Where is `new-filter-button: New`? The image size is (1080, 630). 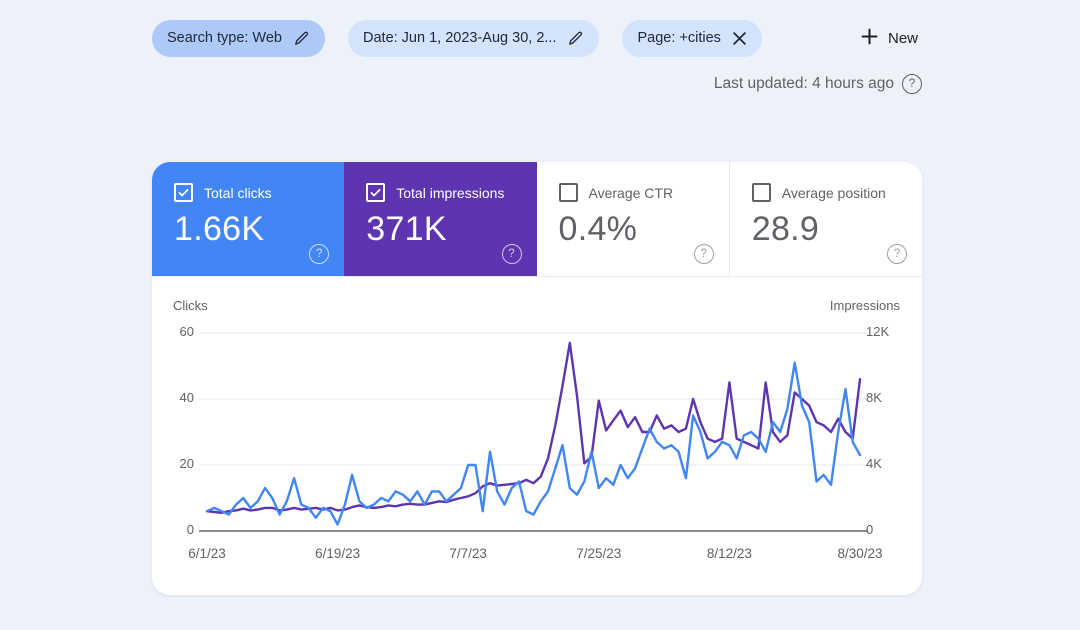 new-filter-button: New is located at coordinates (889, 38).